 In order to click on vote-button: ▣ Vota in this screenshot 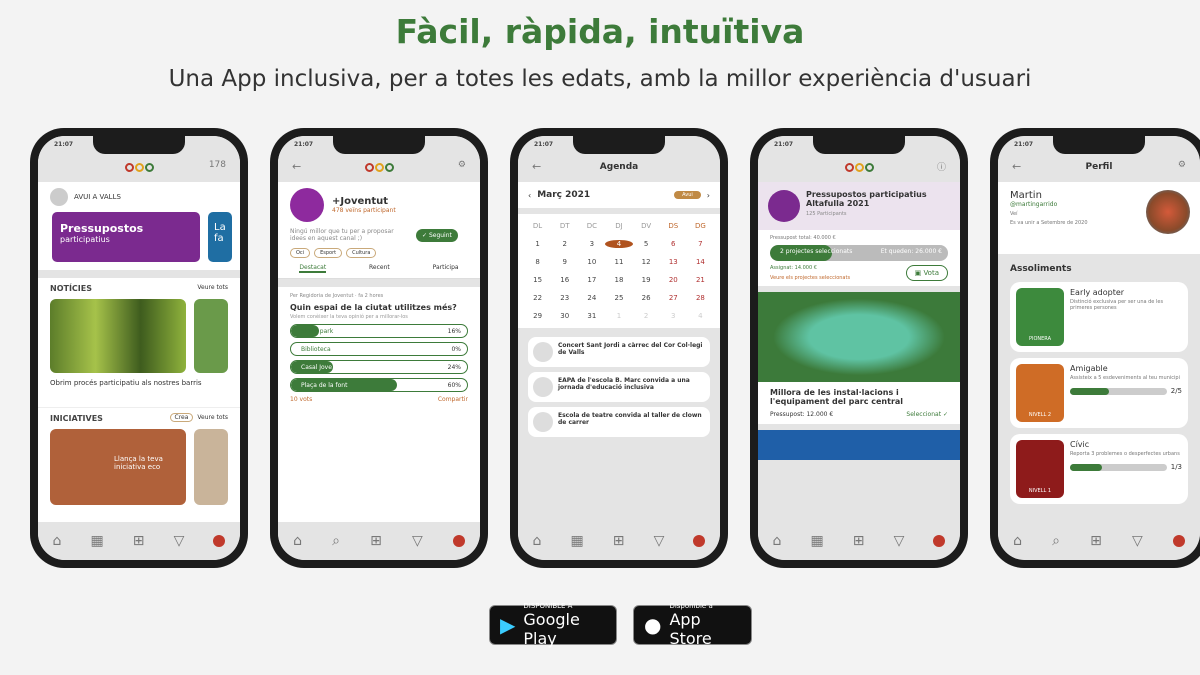, I will do `click(926, 273)`.